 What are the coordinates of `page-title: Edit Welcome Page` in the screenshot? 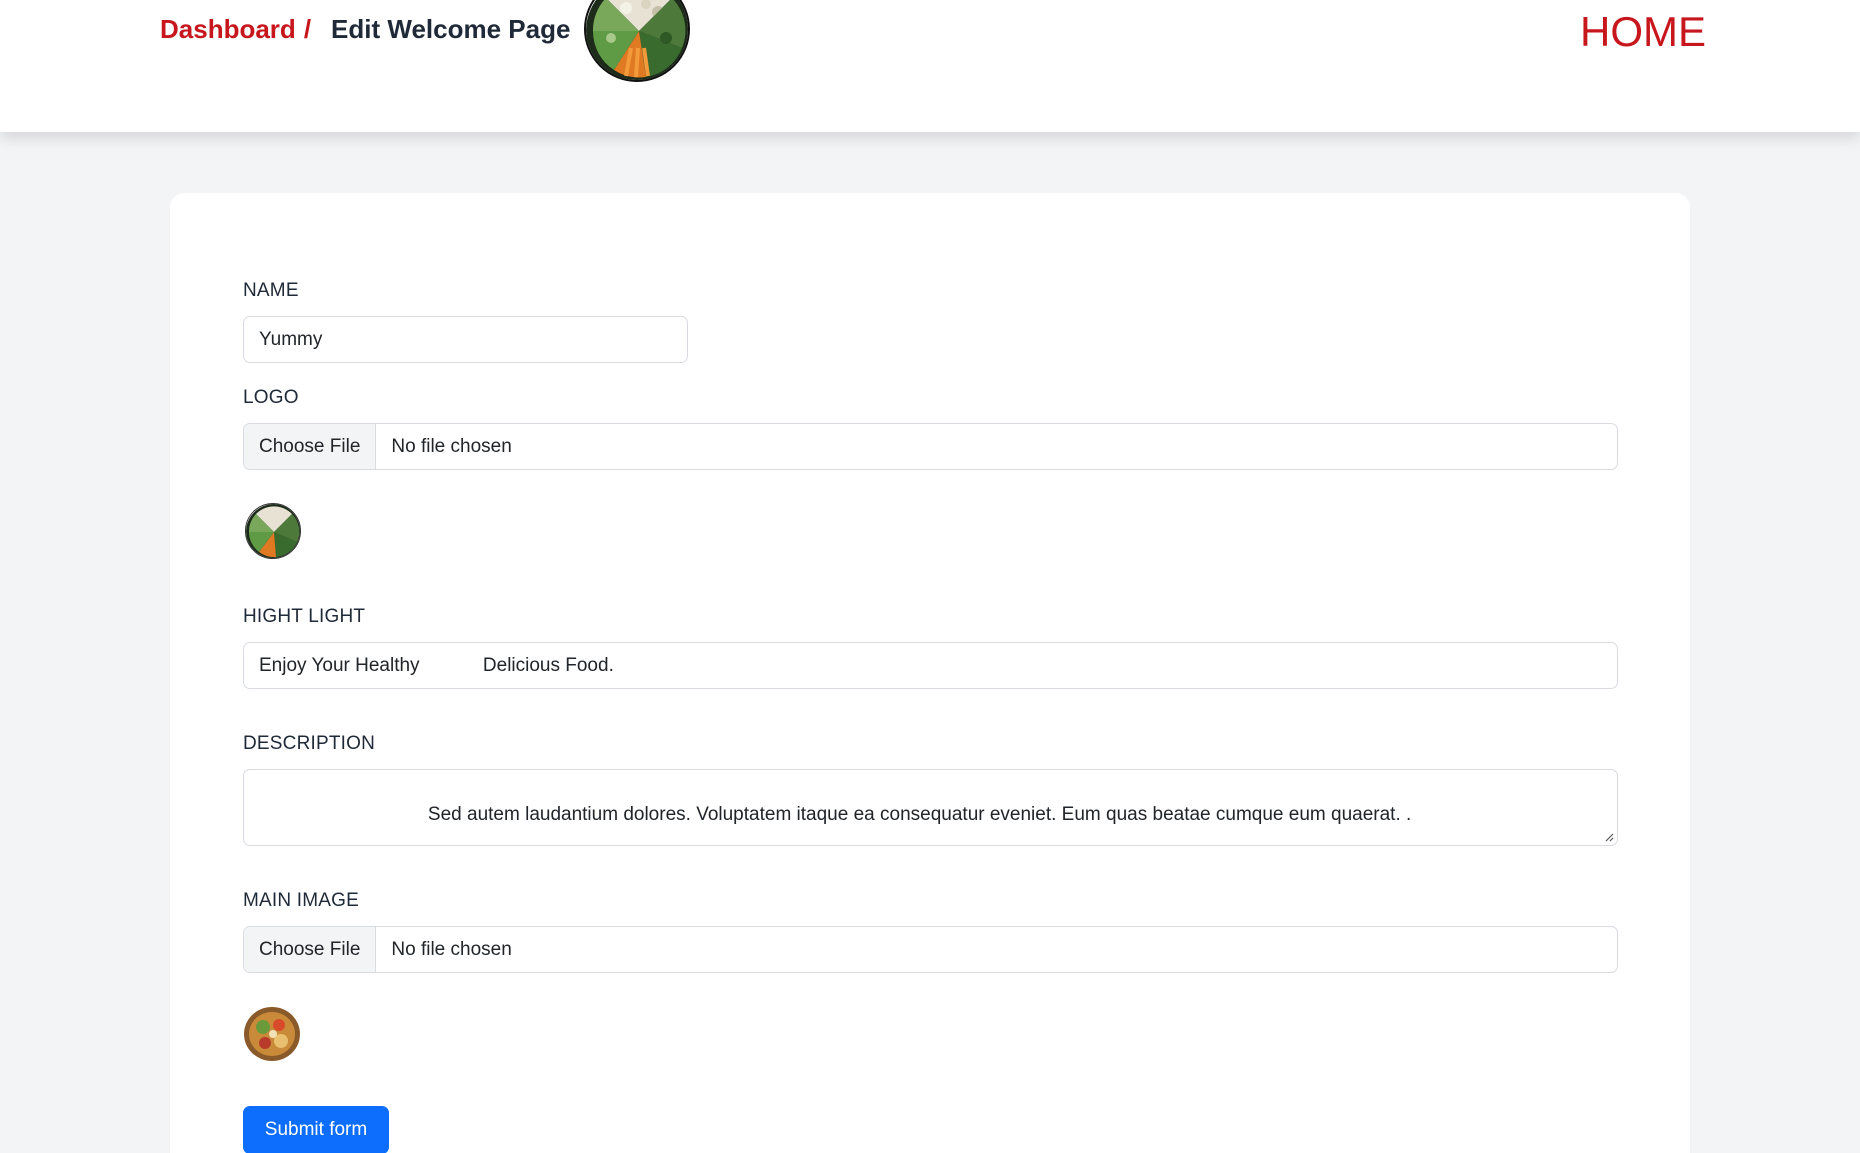 It's located at (451, 29).